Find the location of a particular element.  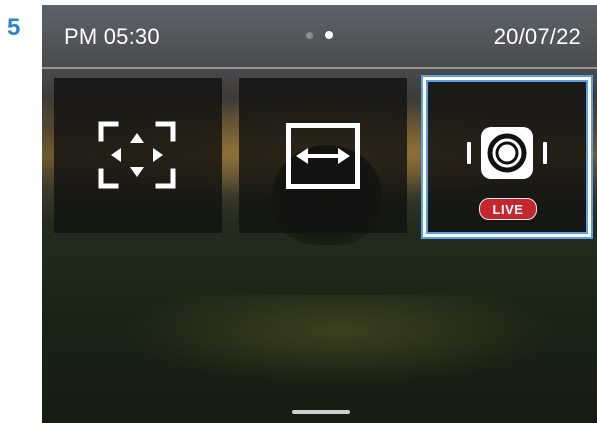

status-bar: PM 05:30 20/07/22 is located at coordinates (319, 36).